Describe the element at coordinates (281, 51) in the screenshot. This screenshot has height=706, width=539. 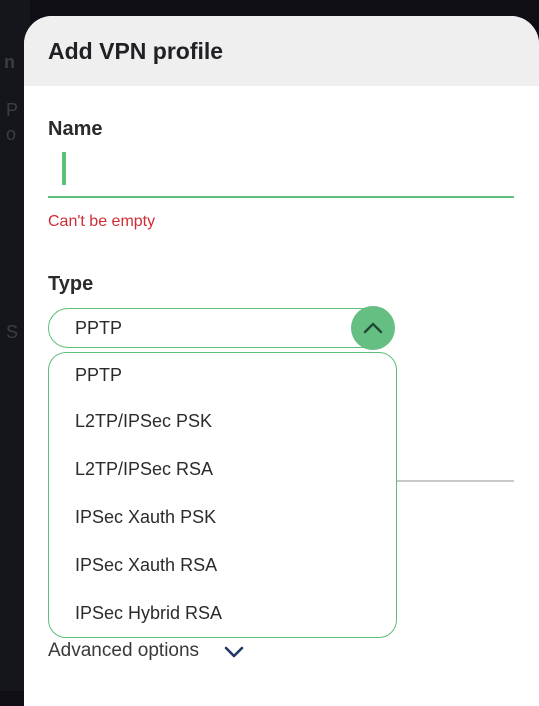
I see `dialog-header: Add VPN profile` at that location.